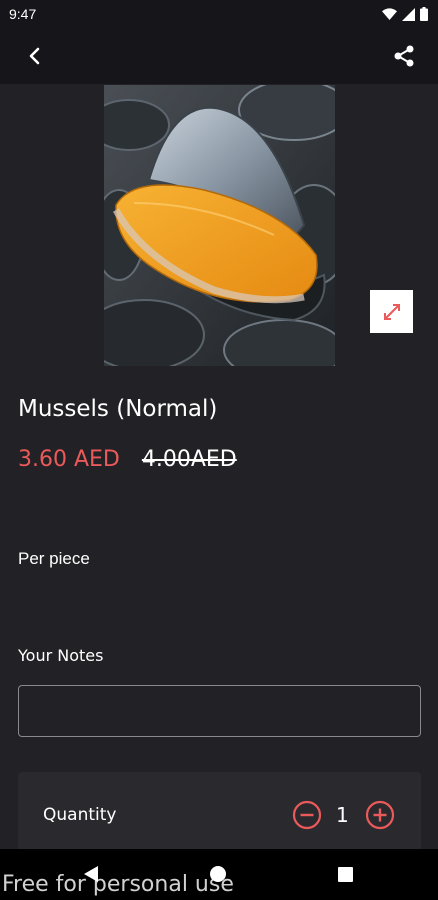 This screenshot has width=438, height=900. I want to click on share-button, so click(404, 56).